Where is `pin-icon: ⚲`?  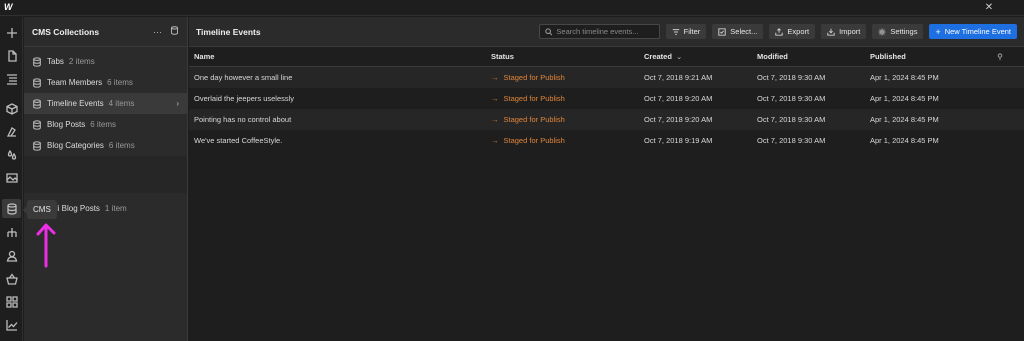 pin-icon: ⚲ is located at coordinates (1000, 56).